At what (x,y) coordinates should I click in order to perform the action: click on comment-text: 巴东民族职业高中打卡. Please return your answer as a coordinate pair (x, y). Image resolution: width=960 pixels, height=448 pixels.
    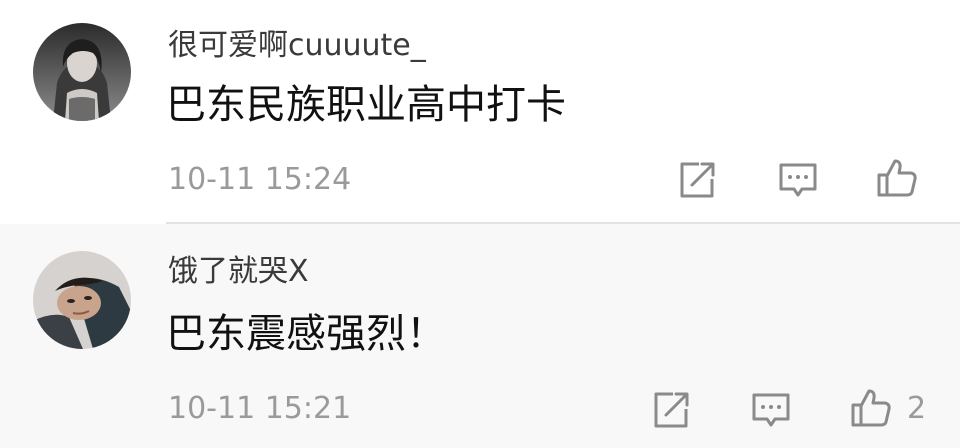
    Looking at the image, I should click on (366, 105).